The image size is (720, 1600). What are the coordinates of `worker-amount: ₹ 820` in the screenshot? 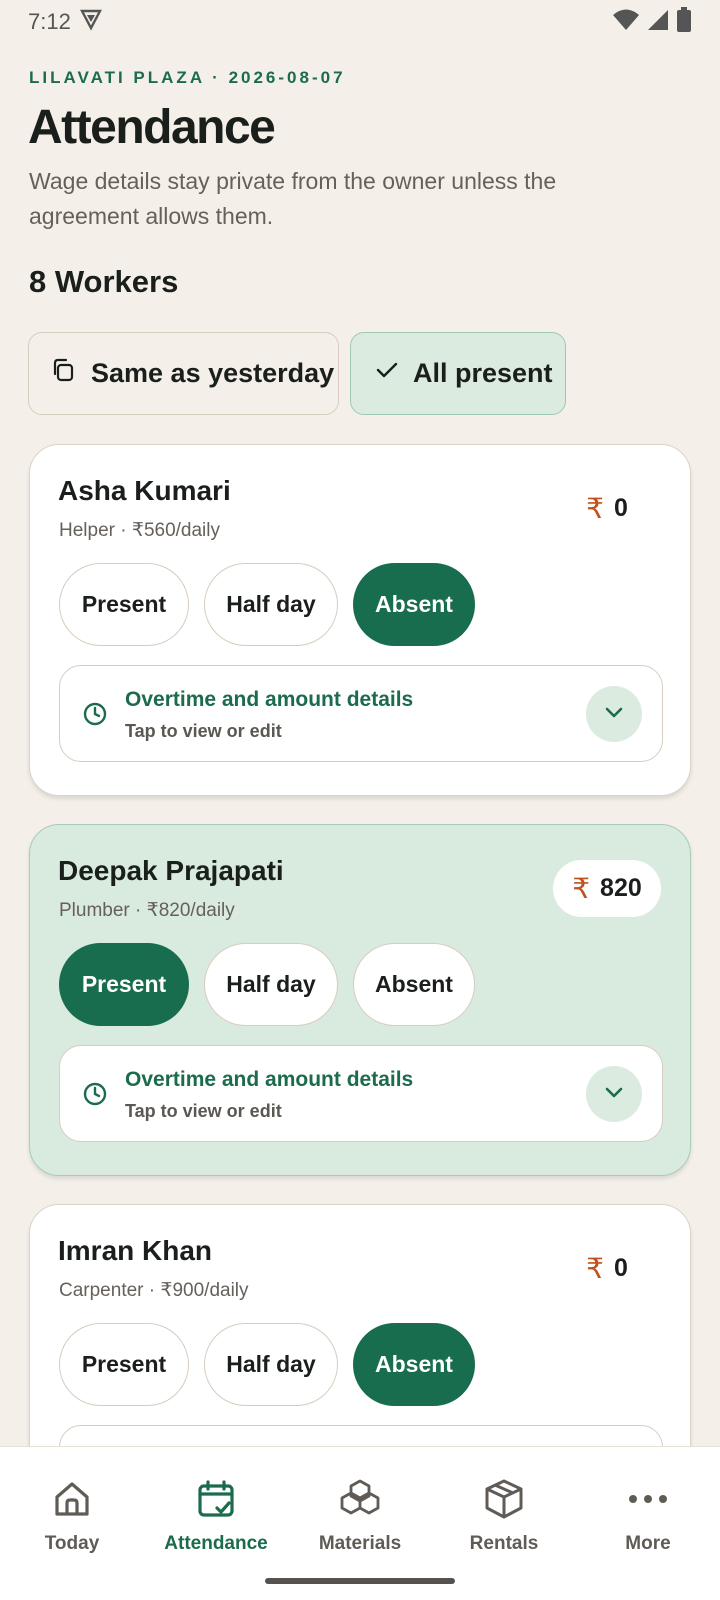 It's located at (607, 888).